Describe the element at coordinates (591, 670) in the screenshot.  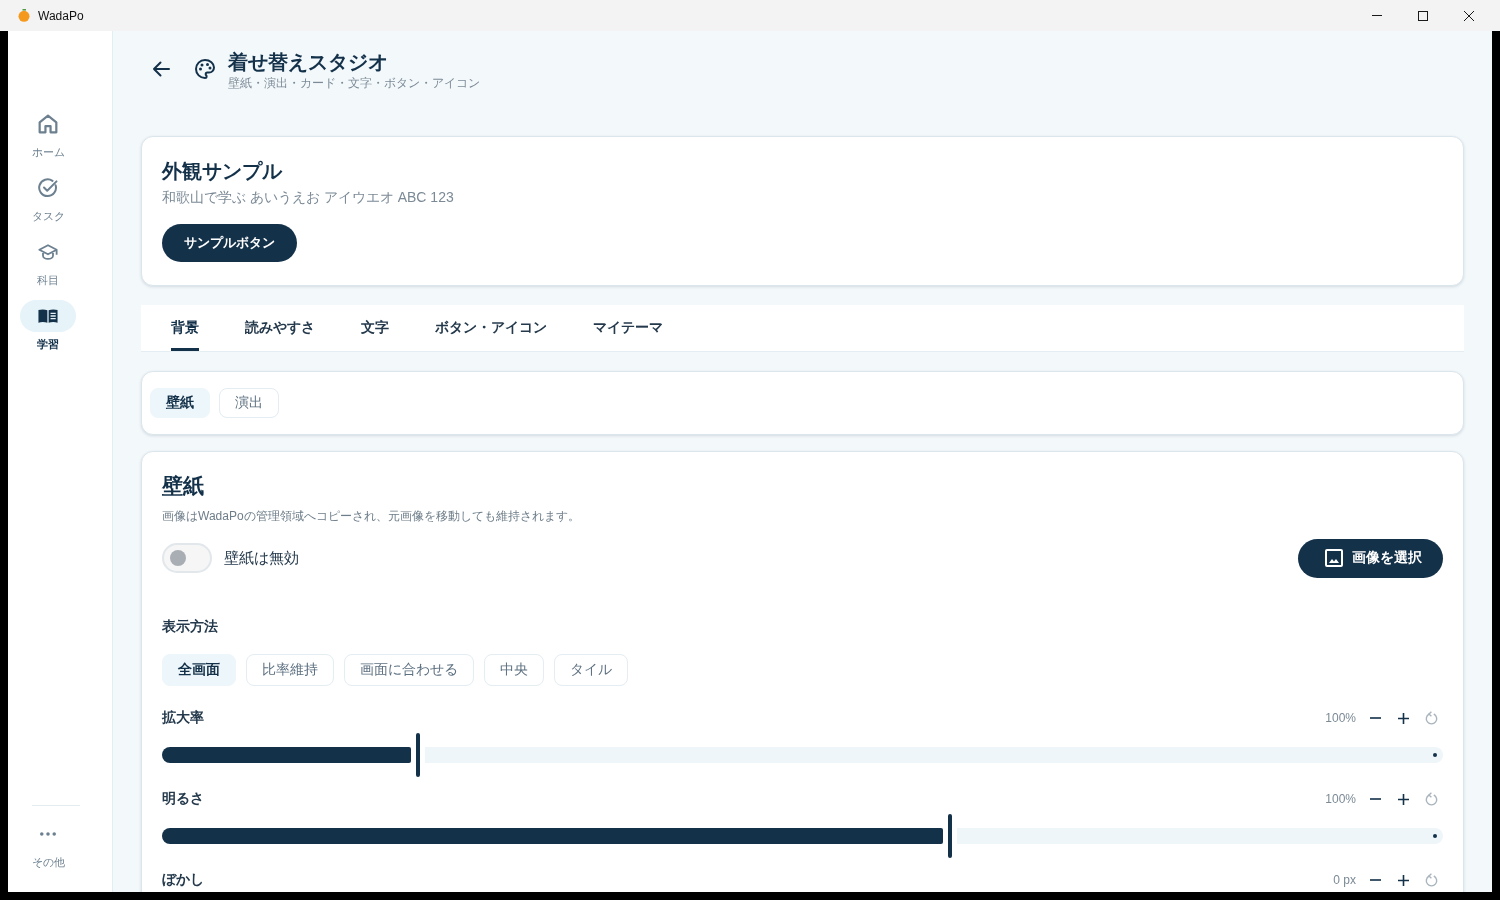
I see `option-button: タイル` at that location.